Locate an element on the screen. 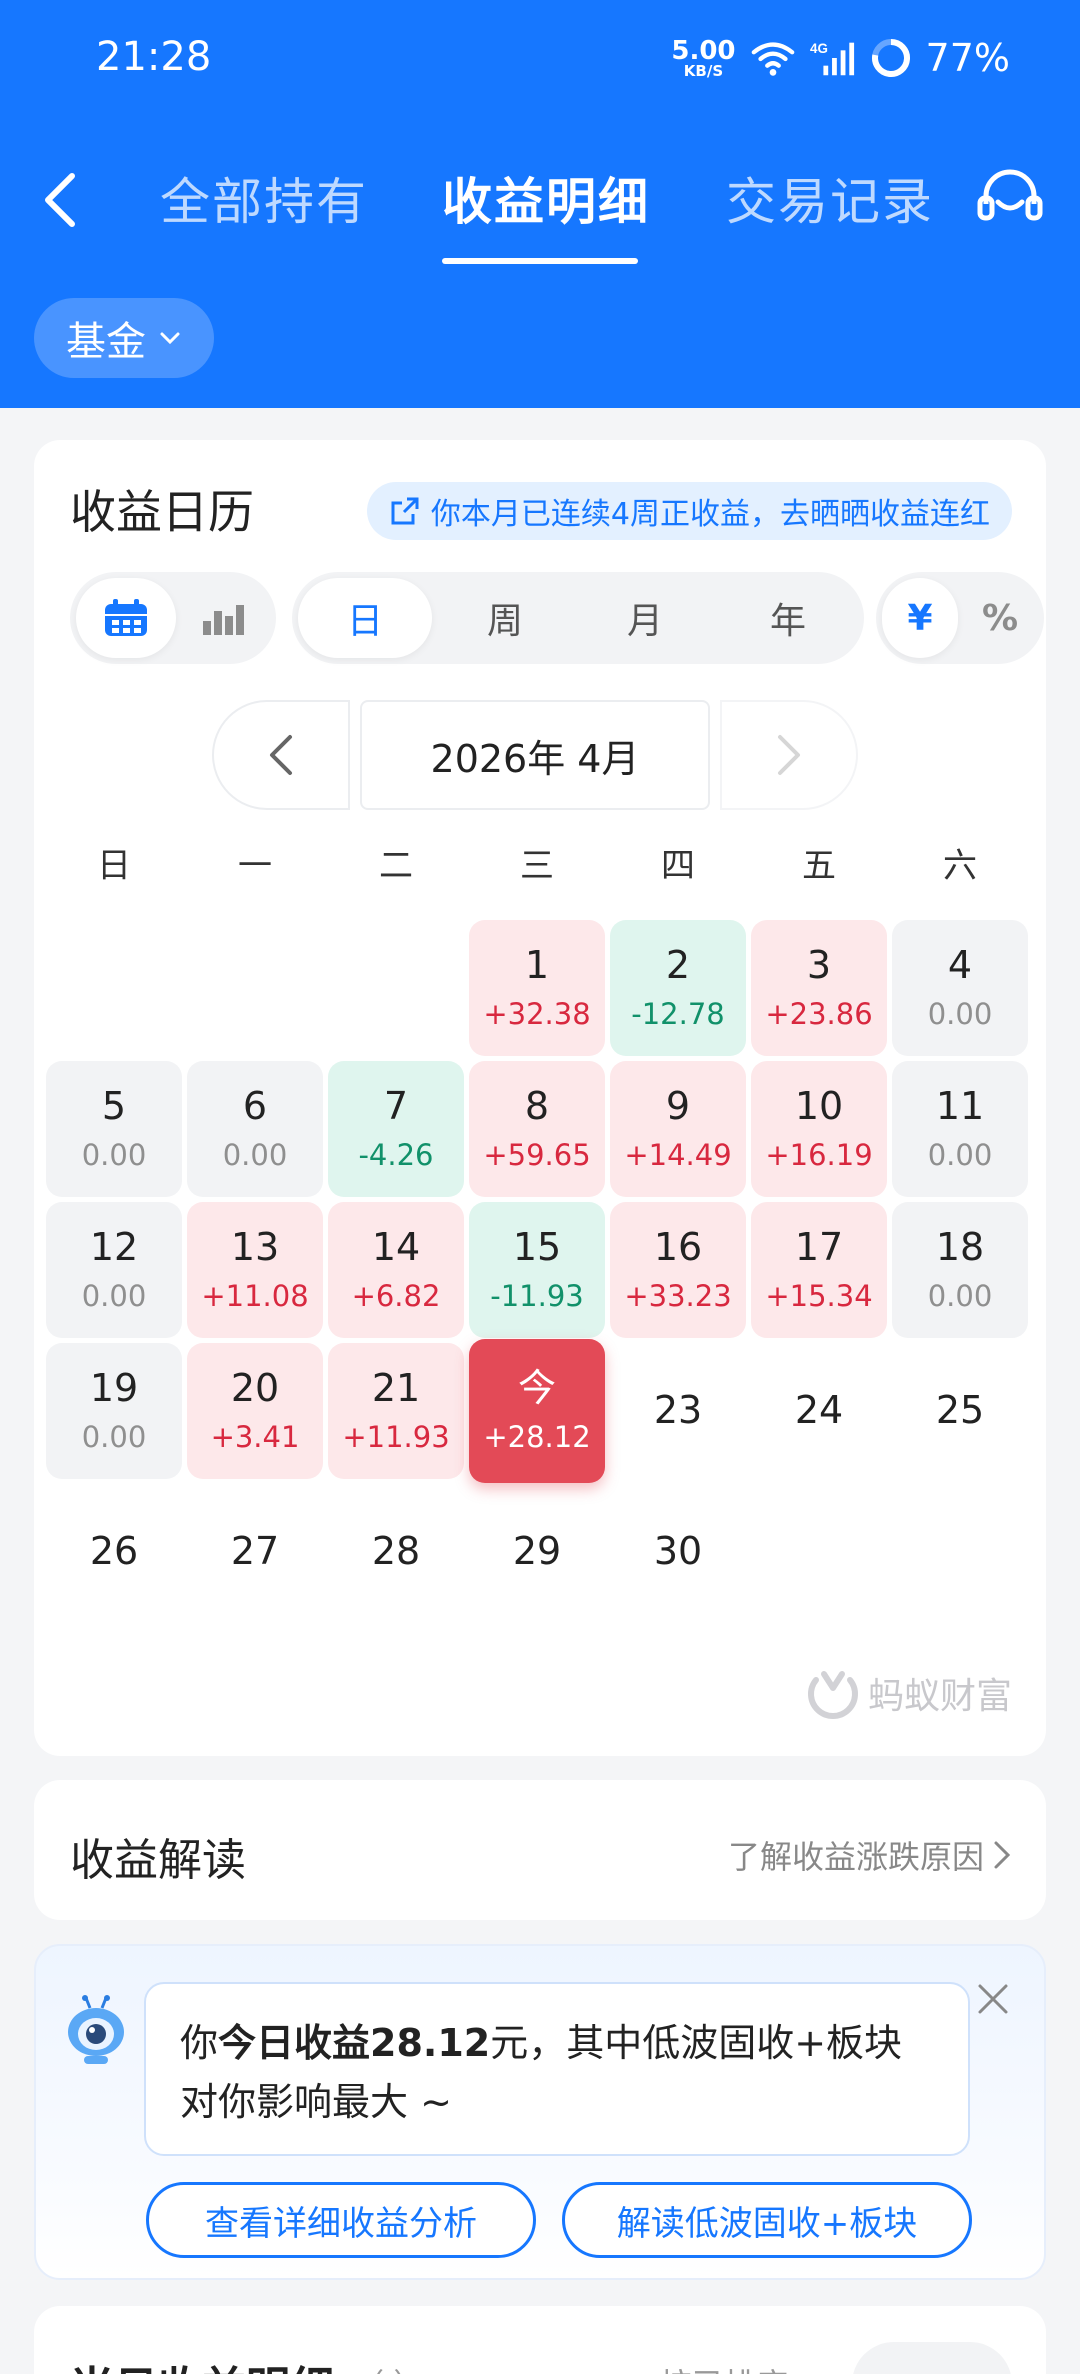 This screenshot has width=1080, height=2374. calendar-day: 10 +16.19 is located at coordinates (819, 1129).